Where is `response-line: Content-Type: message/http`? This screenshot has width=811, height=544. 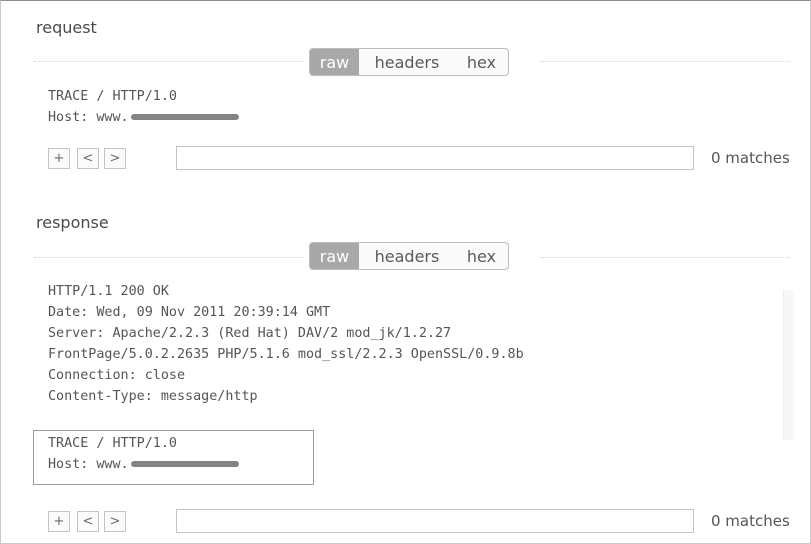 response-line: Content-Type: message/http is located at coordinates (153, 396).